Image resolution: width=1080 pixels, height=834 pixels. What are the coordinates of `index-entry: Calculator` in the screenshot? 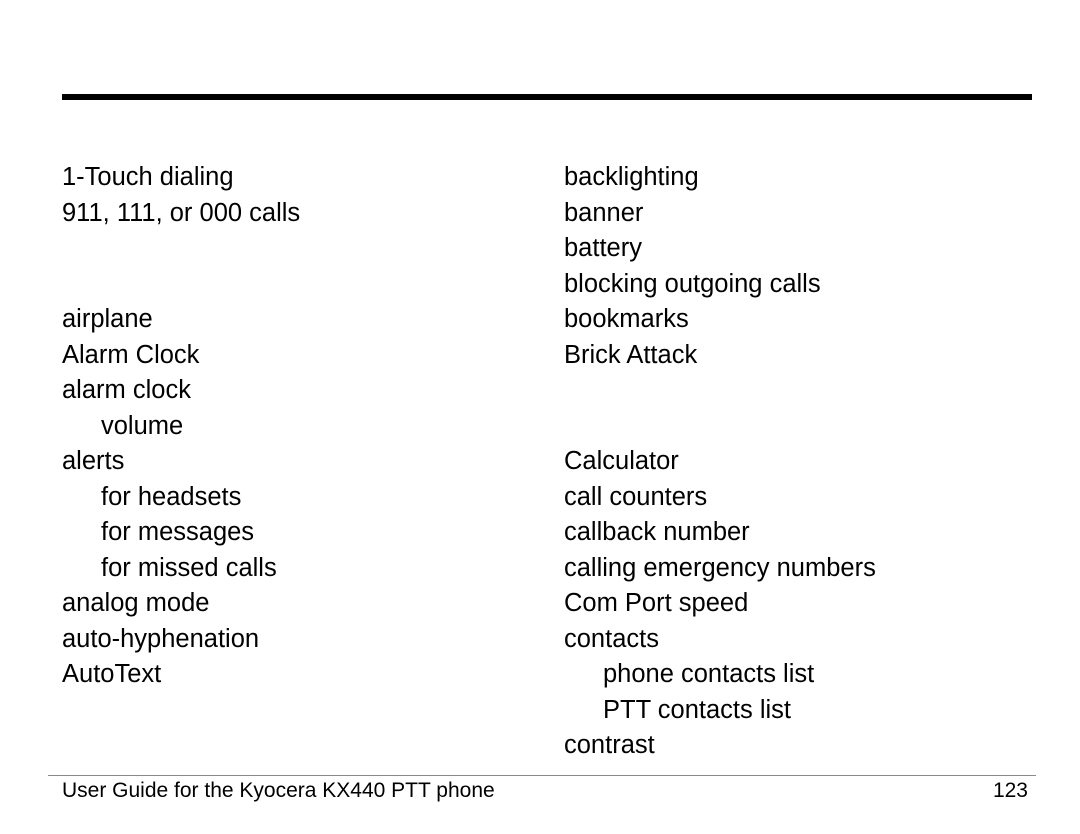 It's located at (621, 461).